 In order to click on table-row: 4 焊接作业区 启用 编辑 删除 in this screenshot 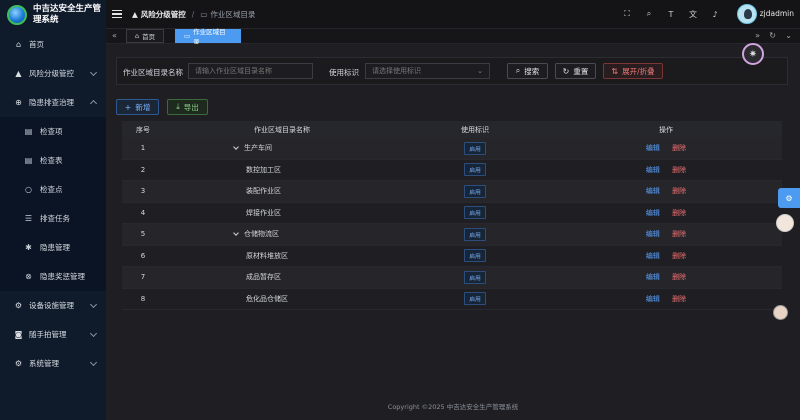, I will do `click(452, 213)`.